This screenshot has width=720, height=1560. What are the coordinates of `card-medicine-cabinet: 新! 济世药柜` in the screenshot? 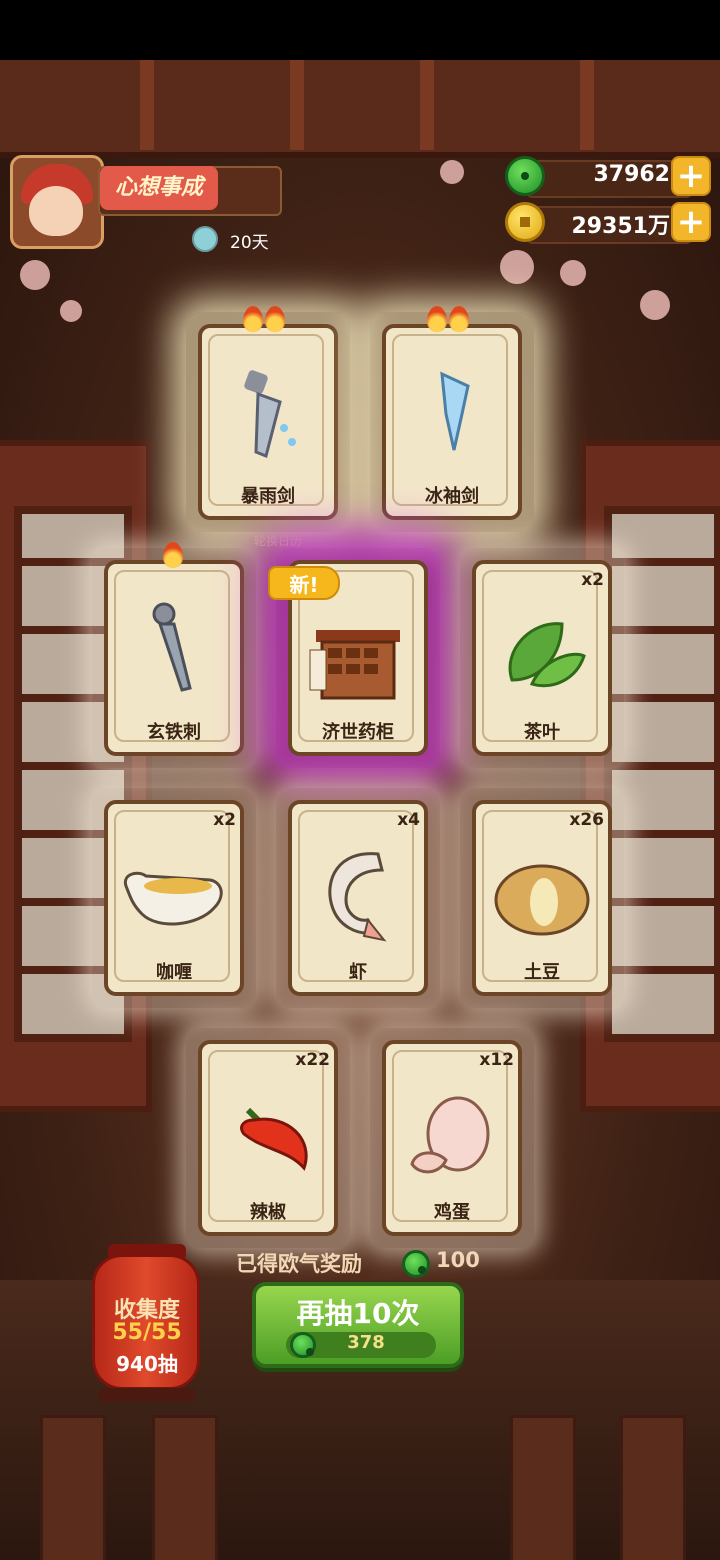 It's located at (354, 658).